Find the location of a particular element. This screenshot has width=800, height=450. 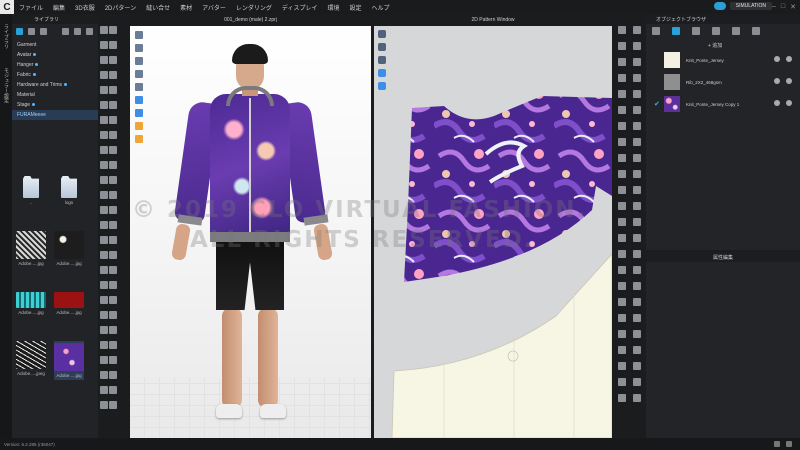

menu-item: アバター is located at coordinates (214, 7).